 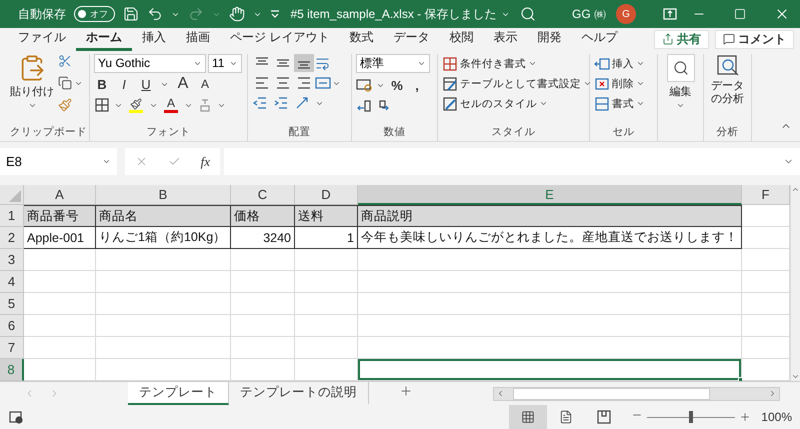 What do you see at coordinates (626, 14) in the screenshot?
I see `user-avatar: G` at bounding box center [626, 14].